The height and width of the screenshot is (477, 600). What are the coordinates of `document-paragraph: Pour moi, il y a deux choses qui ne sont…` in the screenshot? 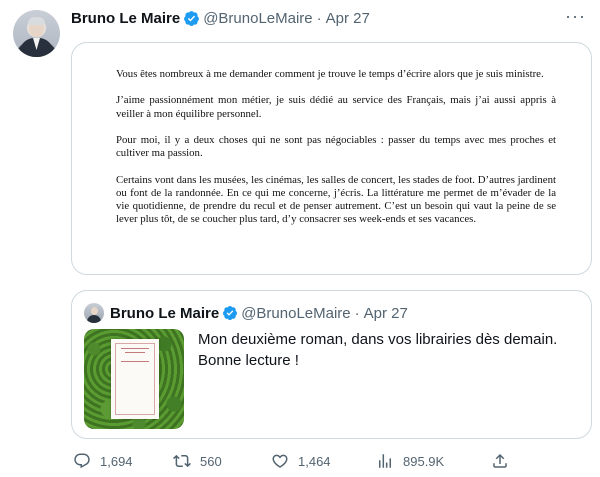 It's located at (336, 146).